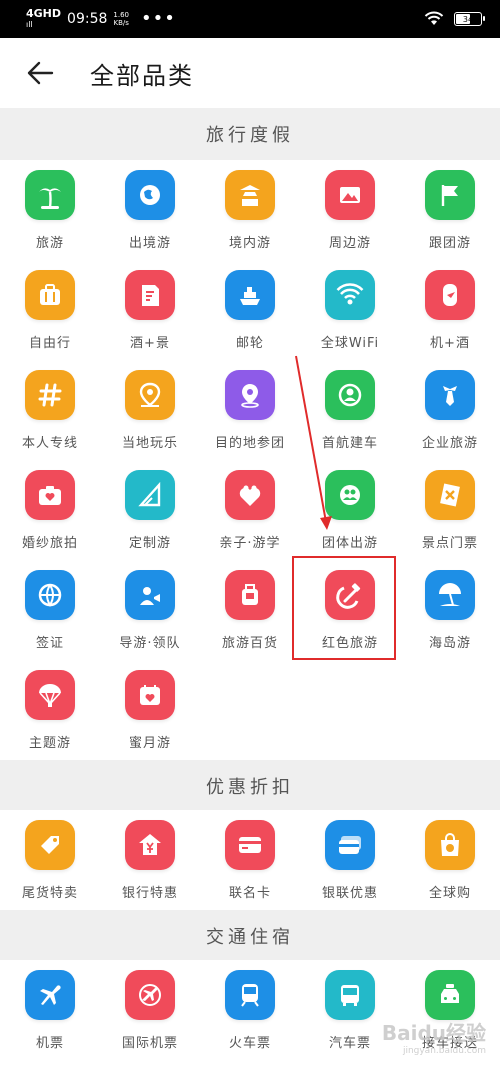 This screenshot has height=1084, width=500. Describe the element at coordinates (43, 19) in the screenshot. I see `network-indicator: 4GHD ıll` at that location.